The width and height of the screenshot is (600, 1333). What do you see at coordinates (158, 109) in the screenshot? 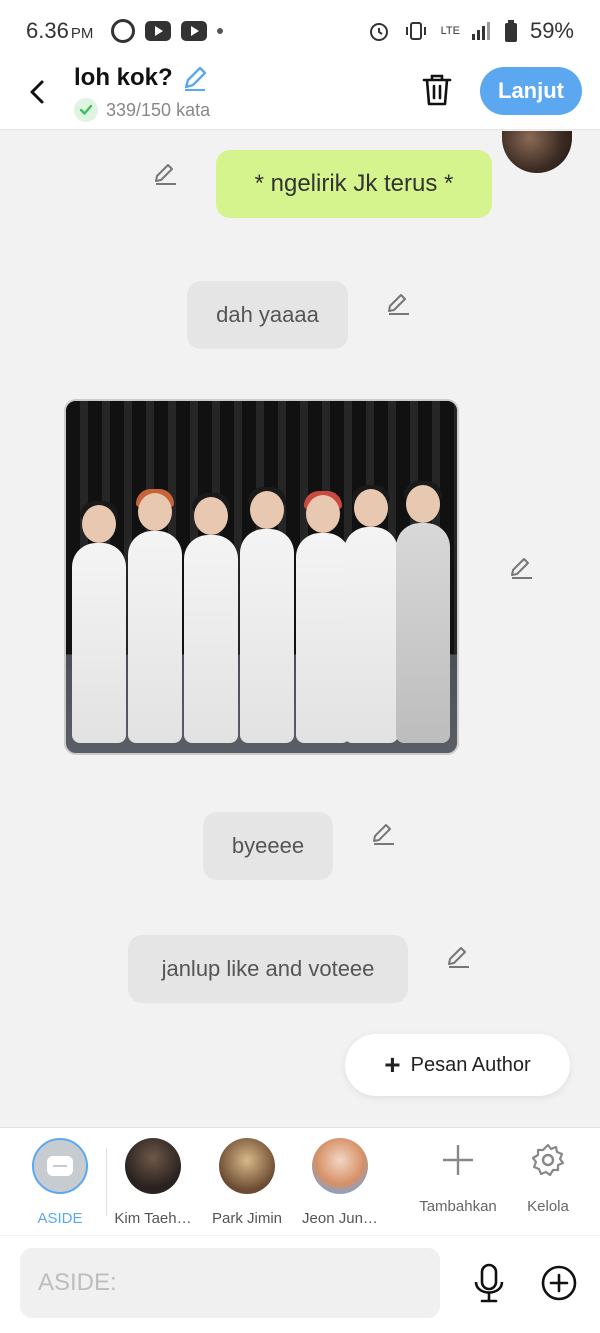
I see `word-count-text: 339/150 kata` at bounding box center [158, 109].